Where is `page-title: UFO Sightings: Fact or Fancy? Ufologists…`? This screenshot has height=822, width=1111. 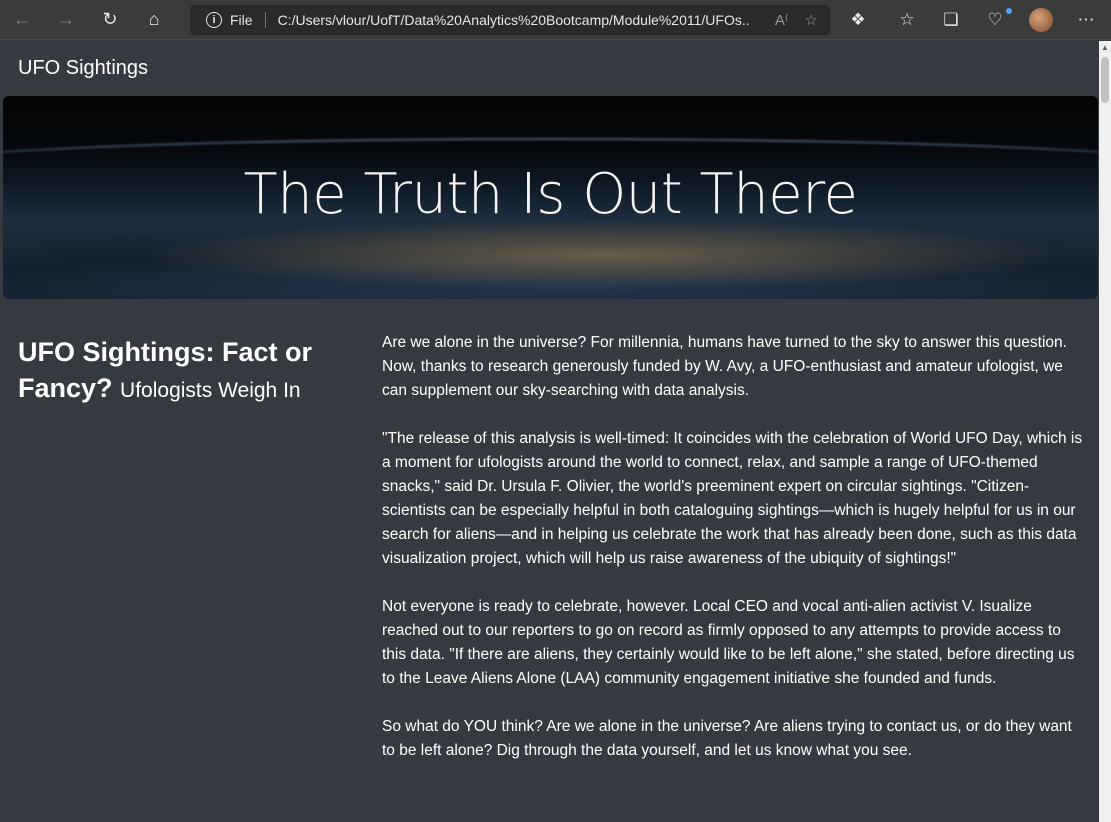
page-title: UFO Sightings: Fact or Fancy? Ufologists… is located at coordinates (183, 371).